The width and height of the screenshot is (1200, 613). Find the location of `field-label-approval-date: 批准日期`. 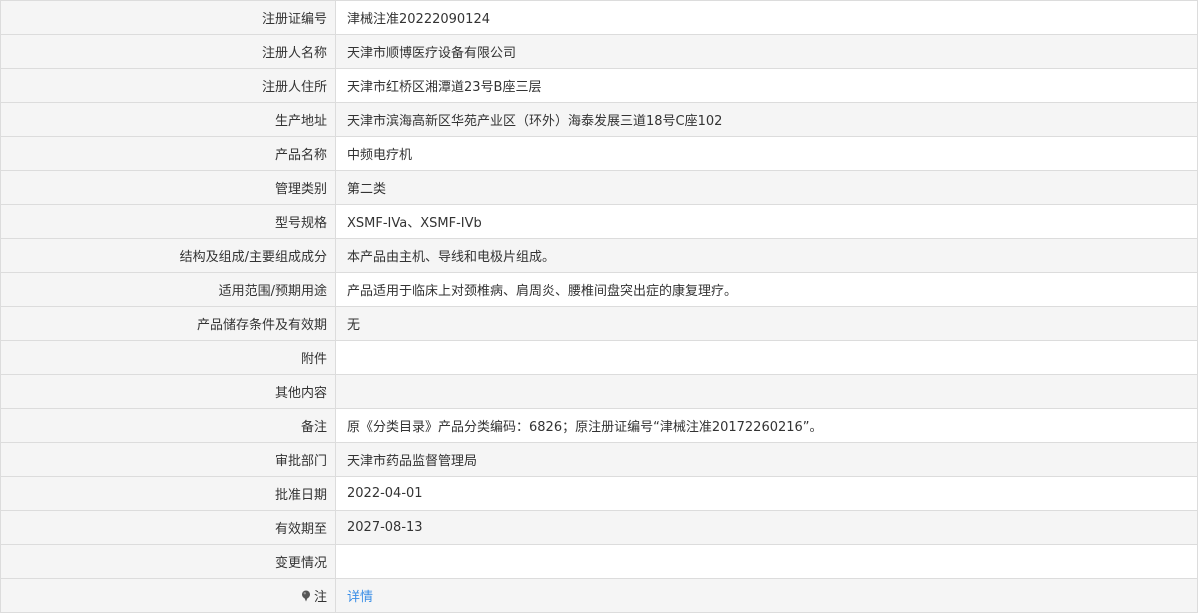

field-label-approval-date: 批准日期 is located at coordinates (168, 493).